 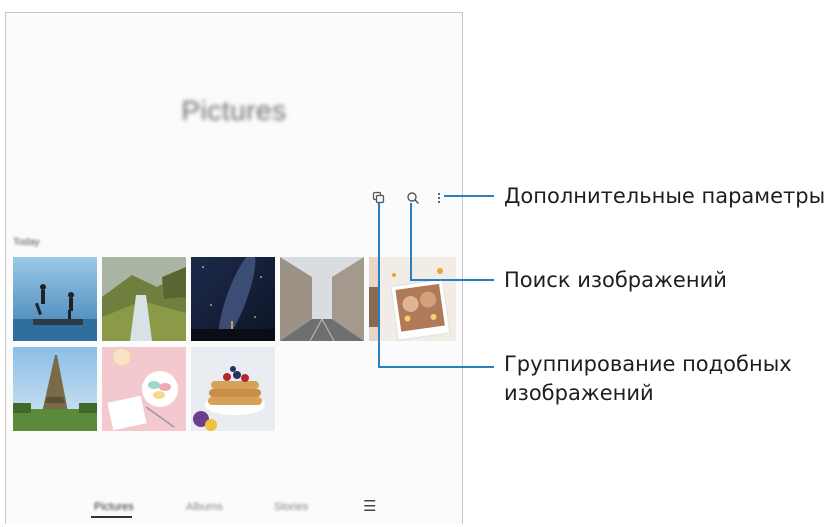 I want to click on callout-group-similar-line2: изображений, so click(x=579, y=393).